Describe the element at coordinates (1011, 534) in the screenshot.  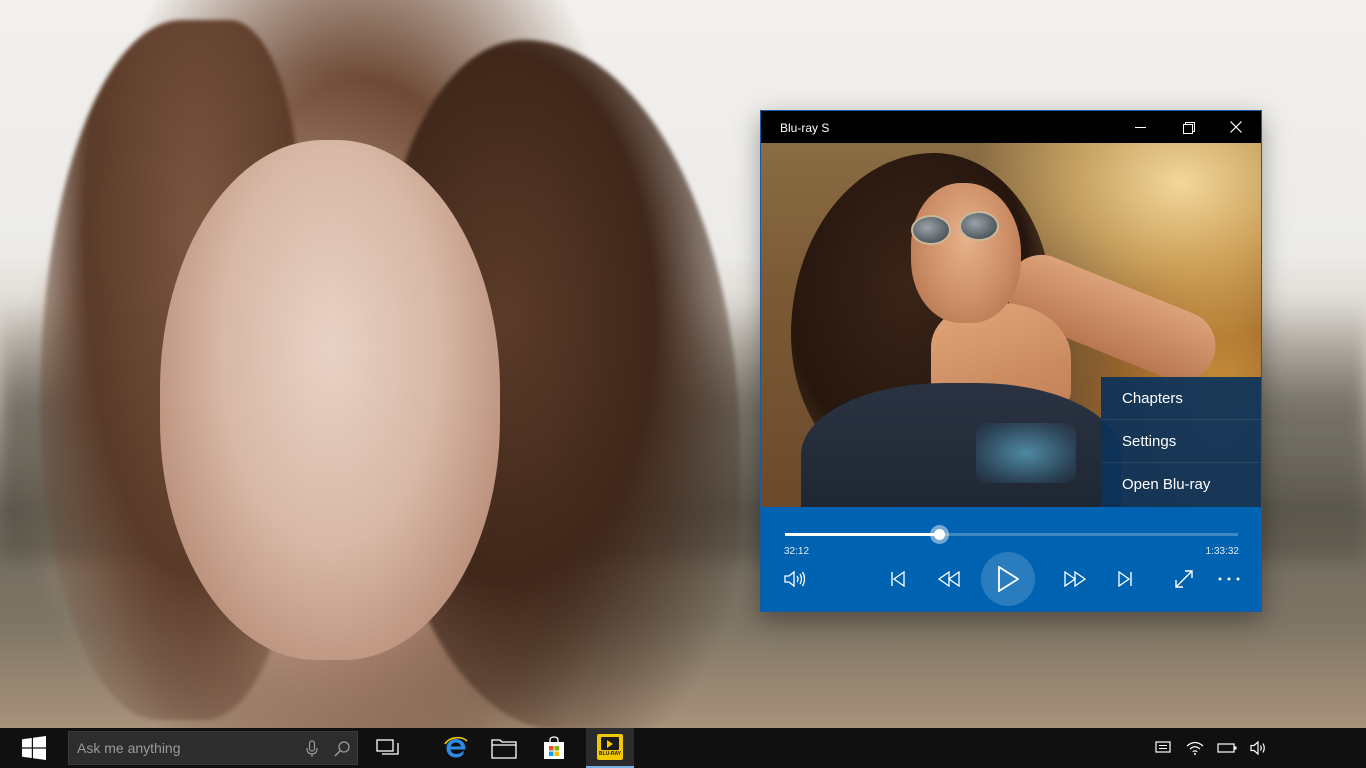
I see `seek-bar` at that location.